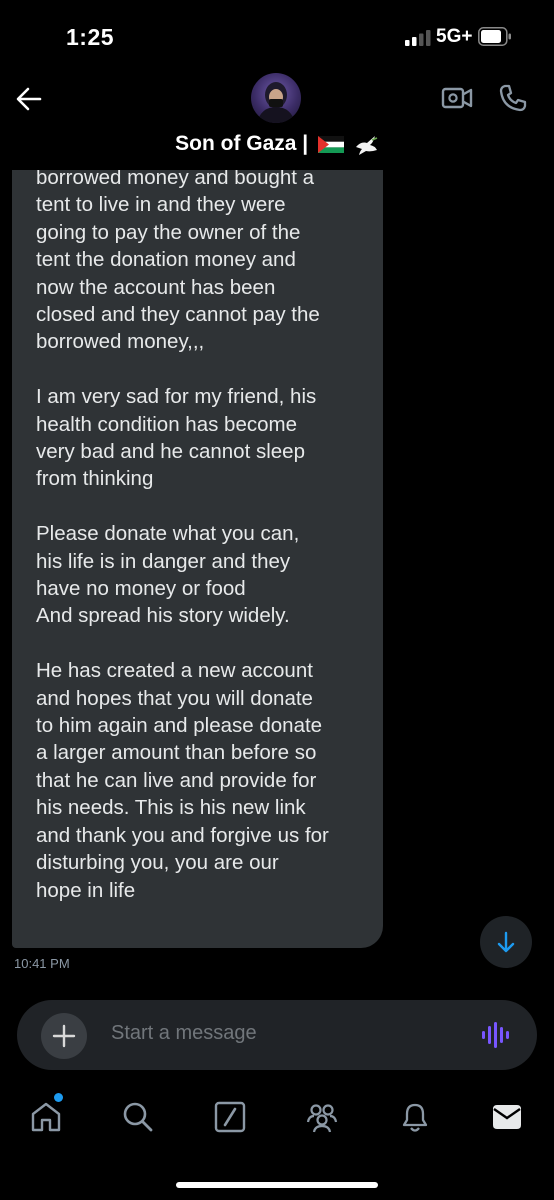  Describe the element at coordinates (230, 1117) in the screenshot. I see `grok-icon` at that location.